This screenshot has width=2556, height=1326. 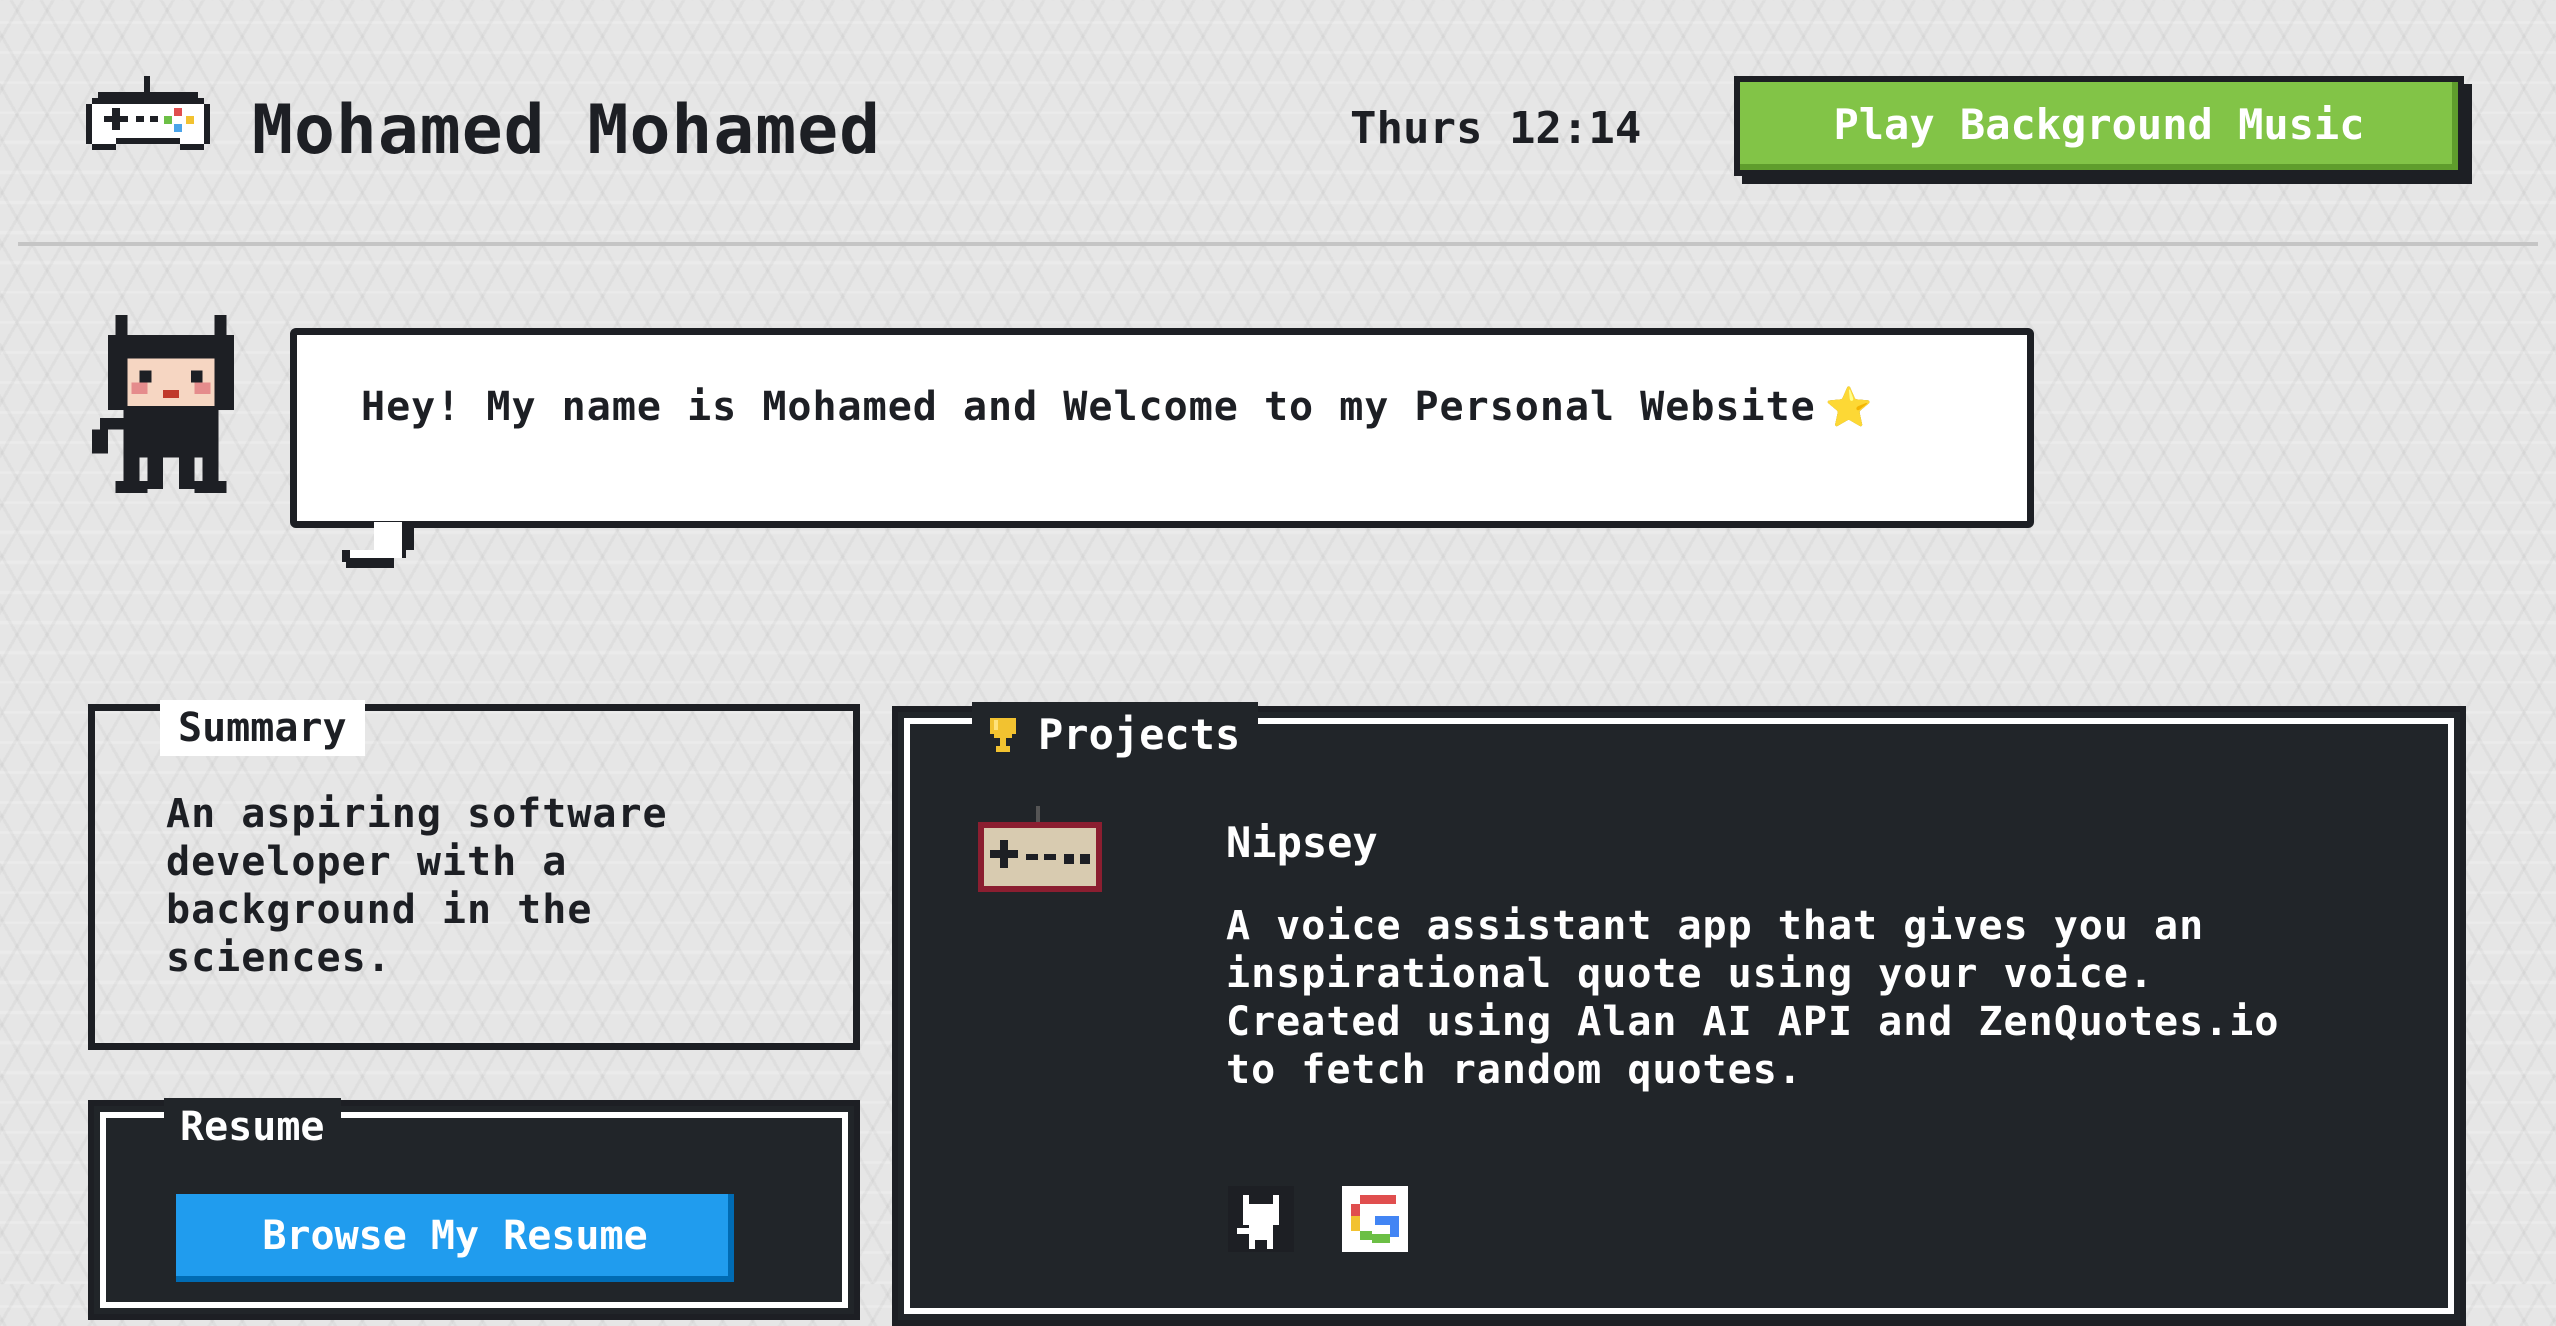 What do you see at coordinates (1278, 244) in the screenshot?
I see `header-divider` at bounding box center [1278, 244].